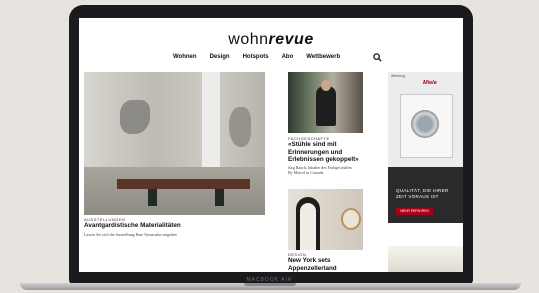  What do you see at coordinates (306, 172) in the screenshot?
I see `teaser-line: By Marcel in Conrads` at bounding box center [306, 172].